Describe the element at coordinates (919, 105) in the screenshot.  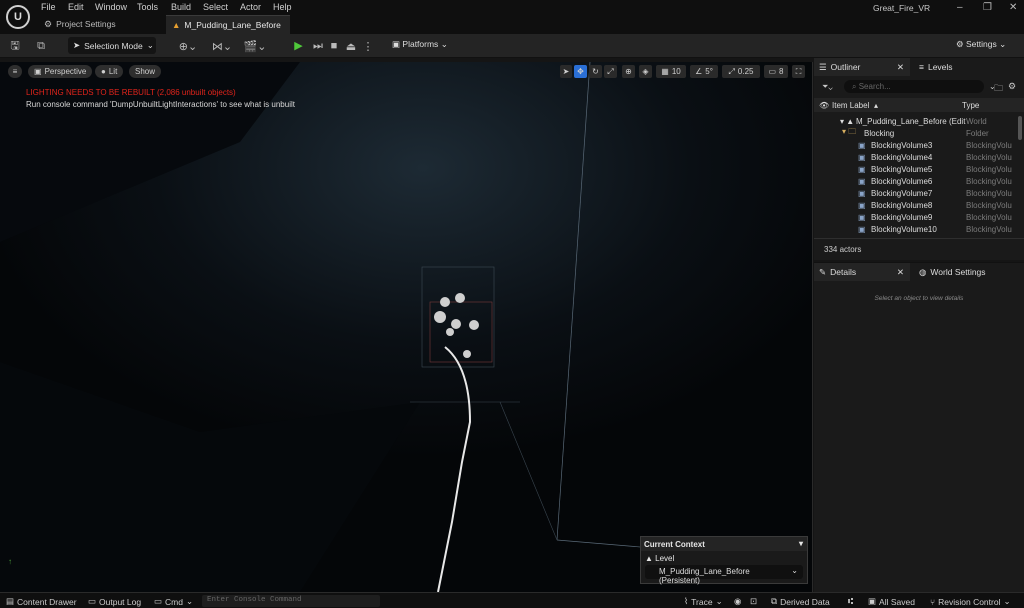
I see `outliner-column-header: 👁 Item Label ▴ Type` at that location.